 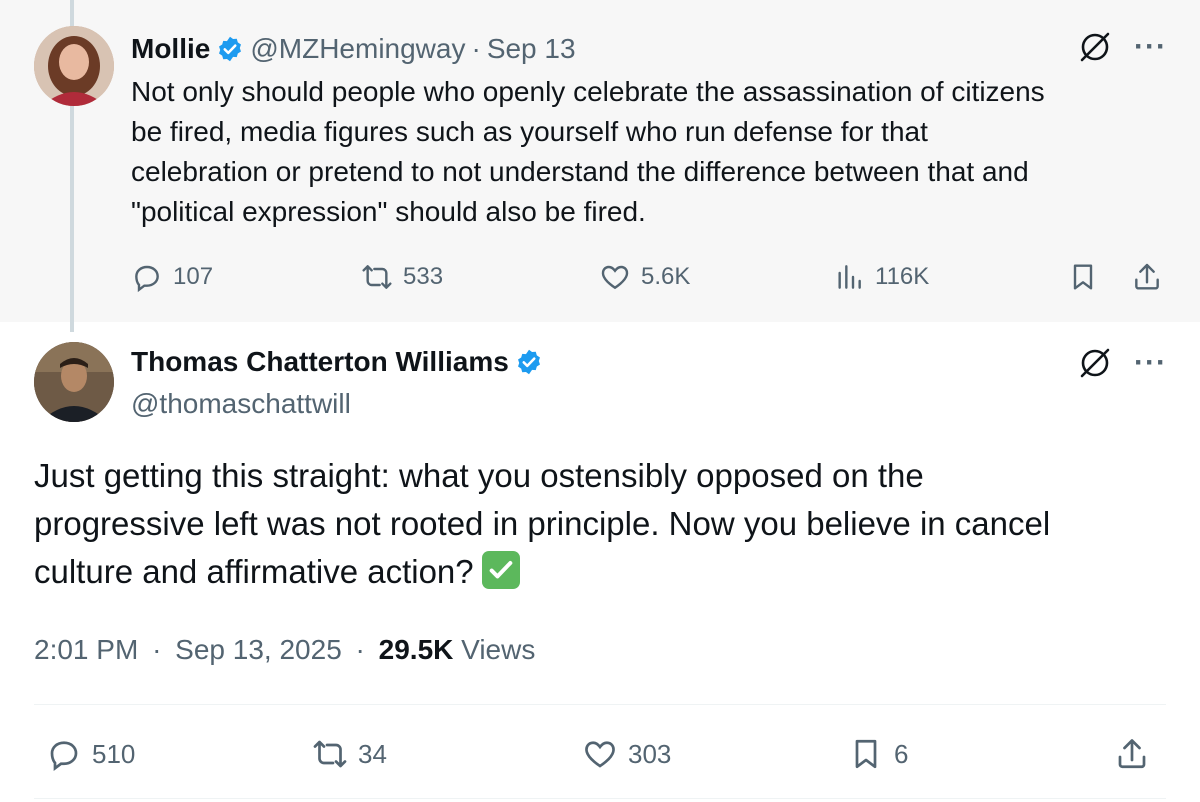 I want to click on bookmark-count: 6, so click(x=901, y=753).